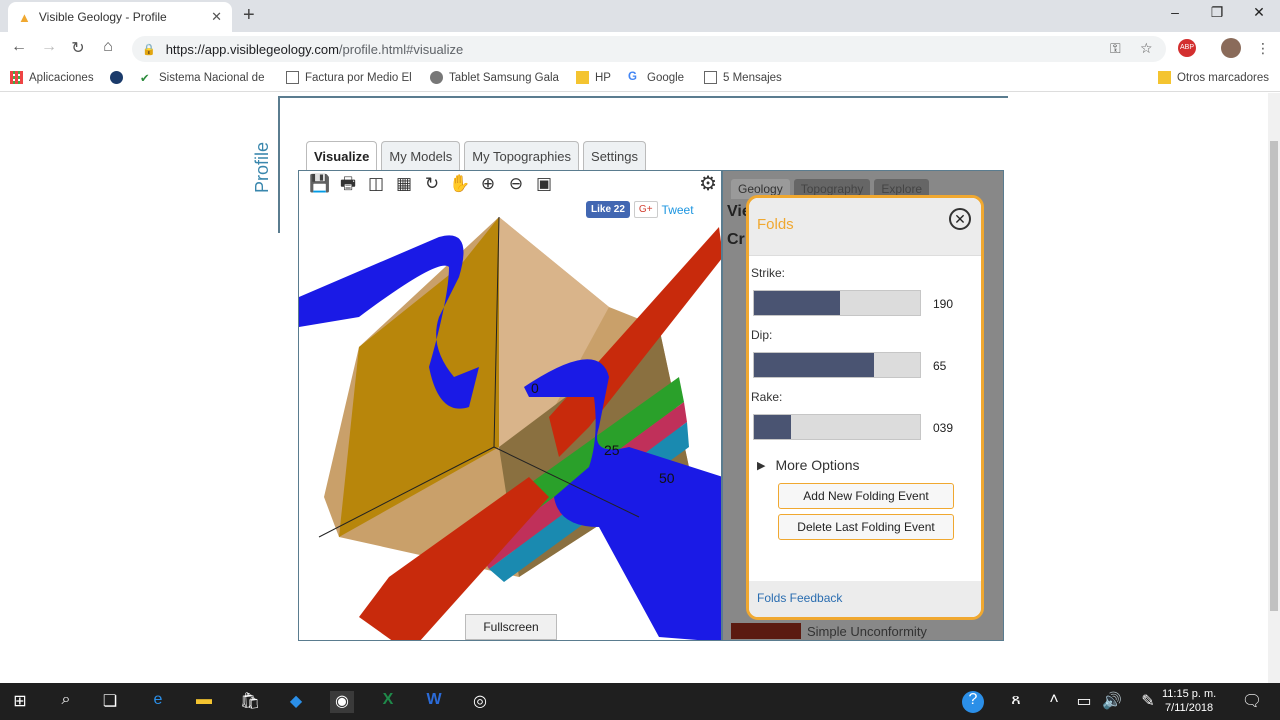  I want to click on home-icon: ⌂, so click(108, 49).